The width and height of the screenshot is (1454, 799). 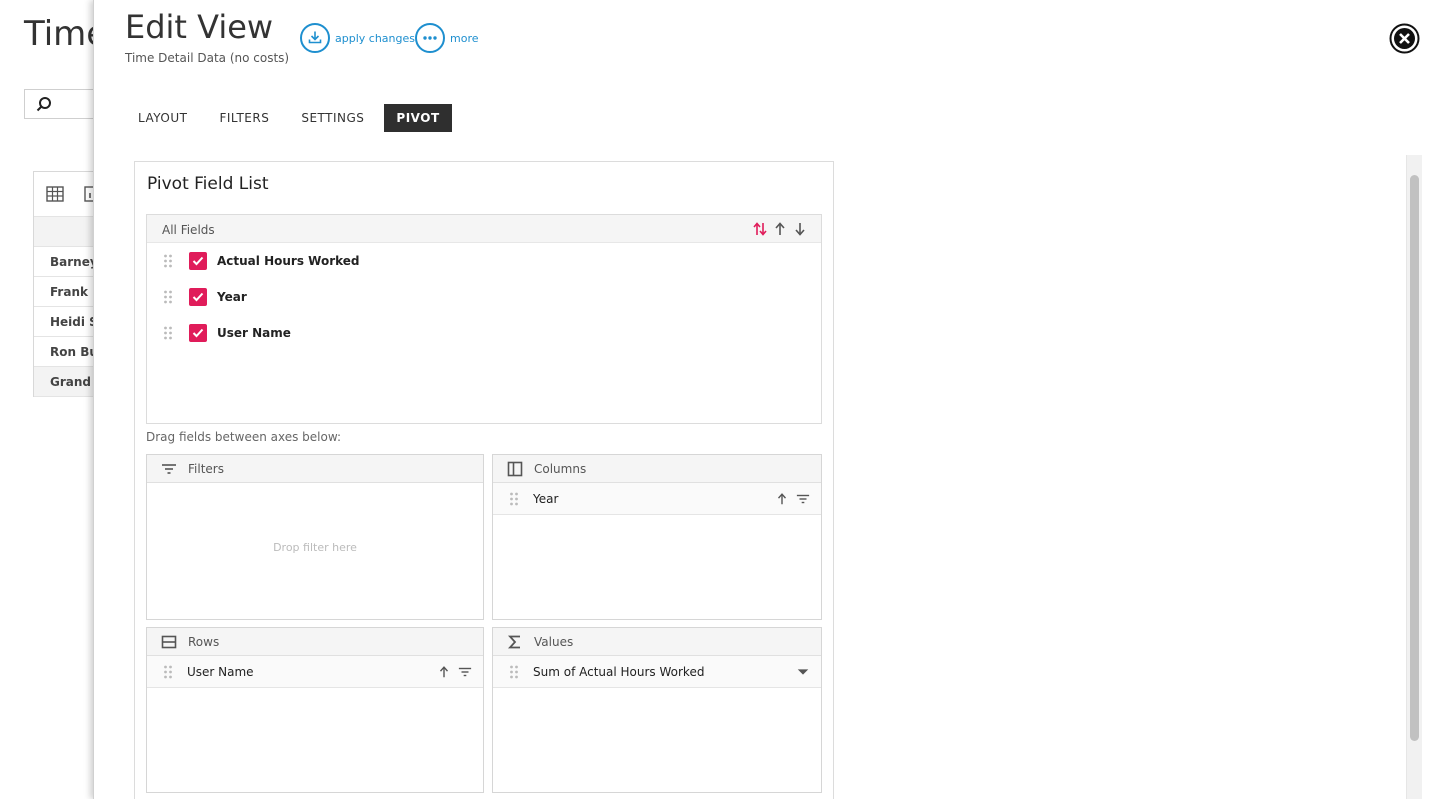 What do you see at coordinates (760, 229) in the screenshot?
I see `sort-none-icon` at bounding box center [760, 229].